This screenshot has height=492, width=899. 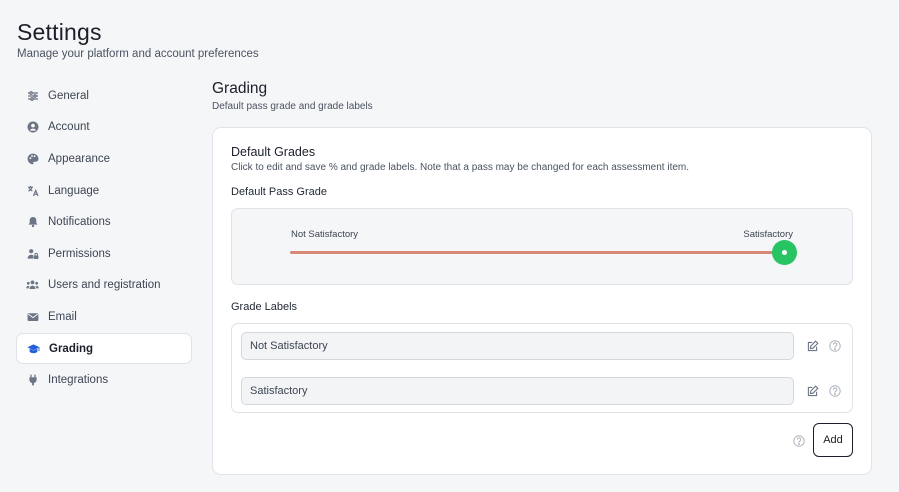 I want to click on page-title: Settings, so click(x=59, y=32).